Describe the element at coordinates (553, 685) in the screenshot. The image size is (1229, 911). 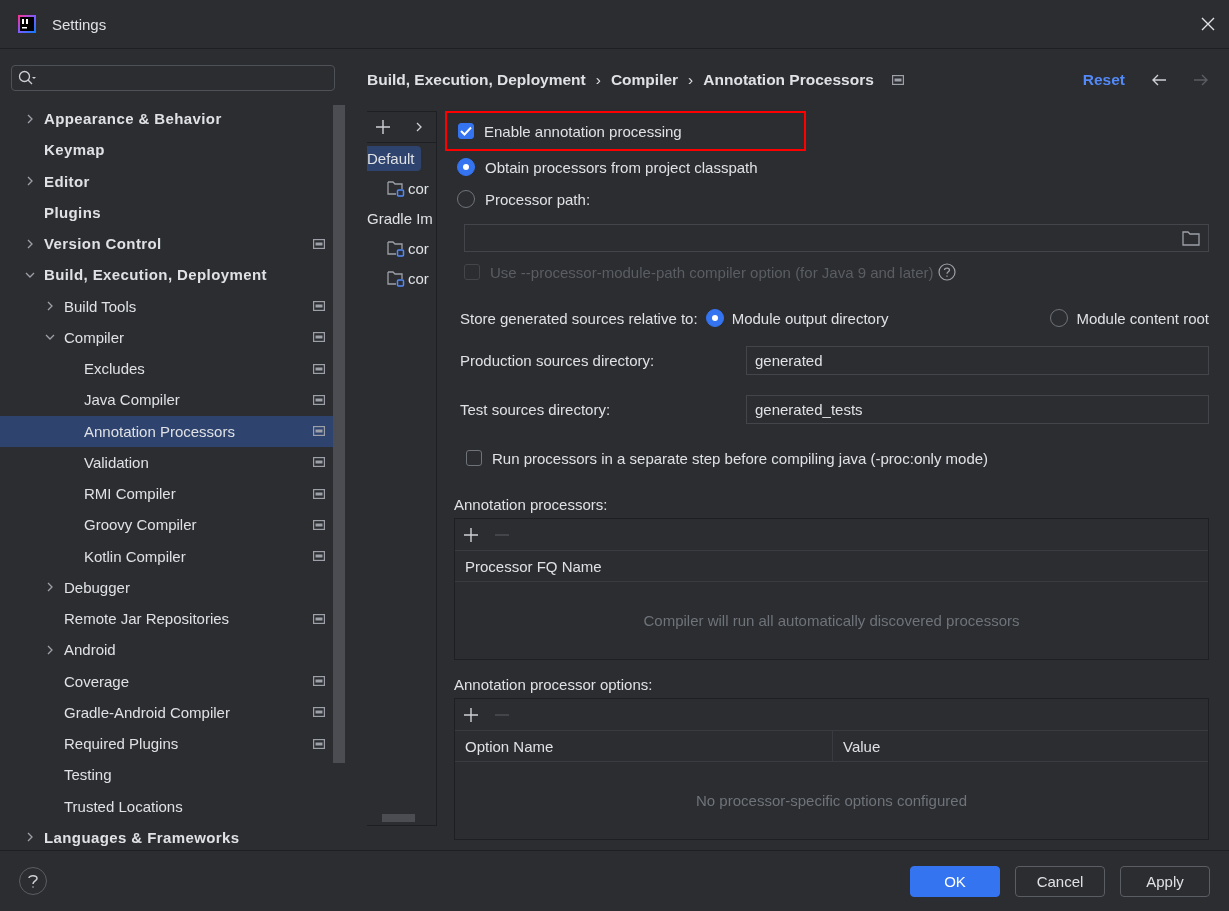
I see `section-label: Annotation processor options:` at that location.